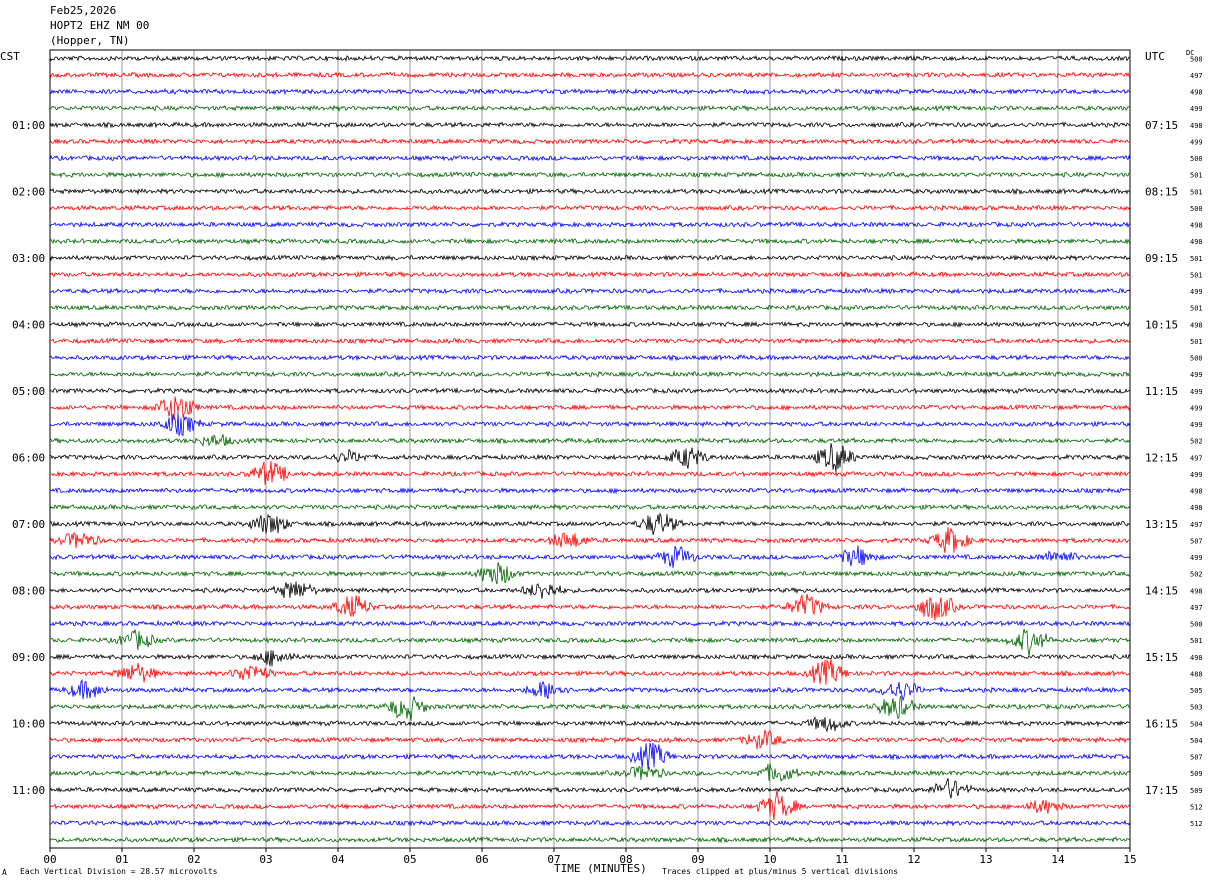 The image size is (1210, 886). What do you see at coordinates (1196, 691) in the screenshot?
I see `dc-offset-label: 505` at bounding box center [1196, 691].